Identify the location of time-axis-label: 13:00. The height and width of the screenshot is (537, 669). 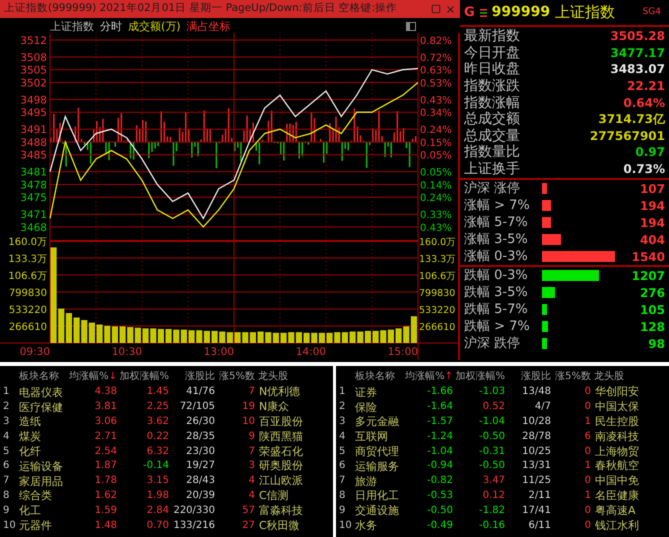
(219, 352).